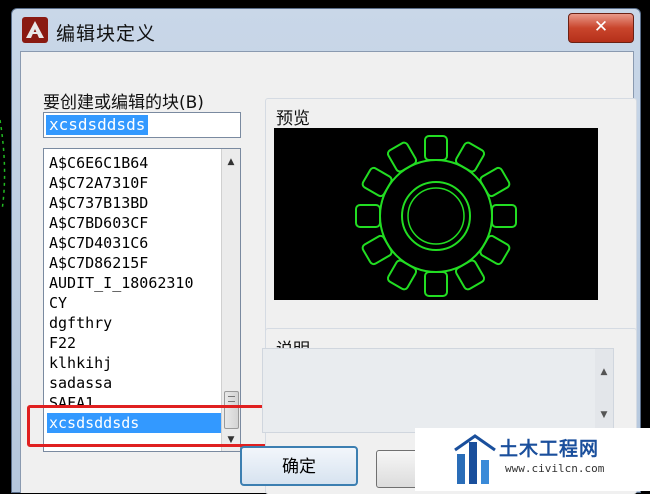  I want to click on desc-scroll-down-icon: ▼, so click(604, 415).